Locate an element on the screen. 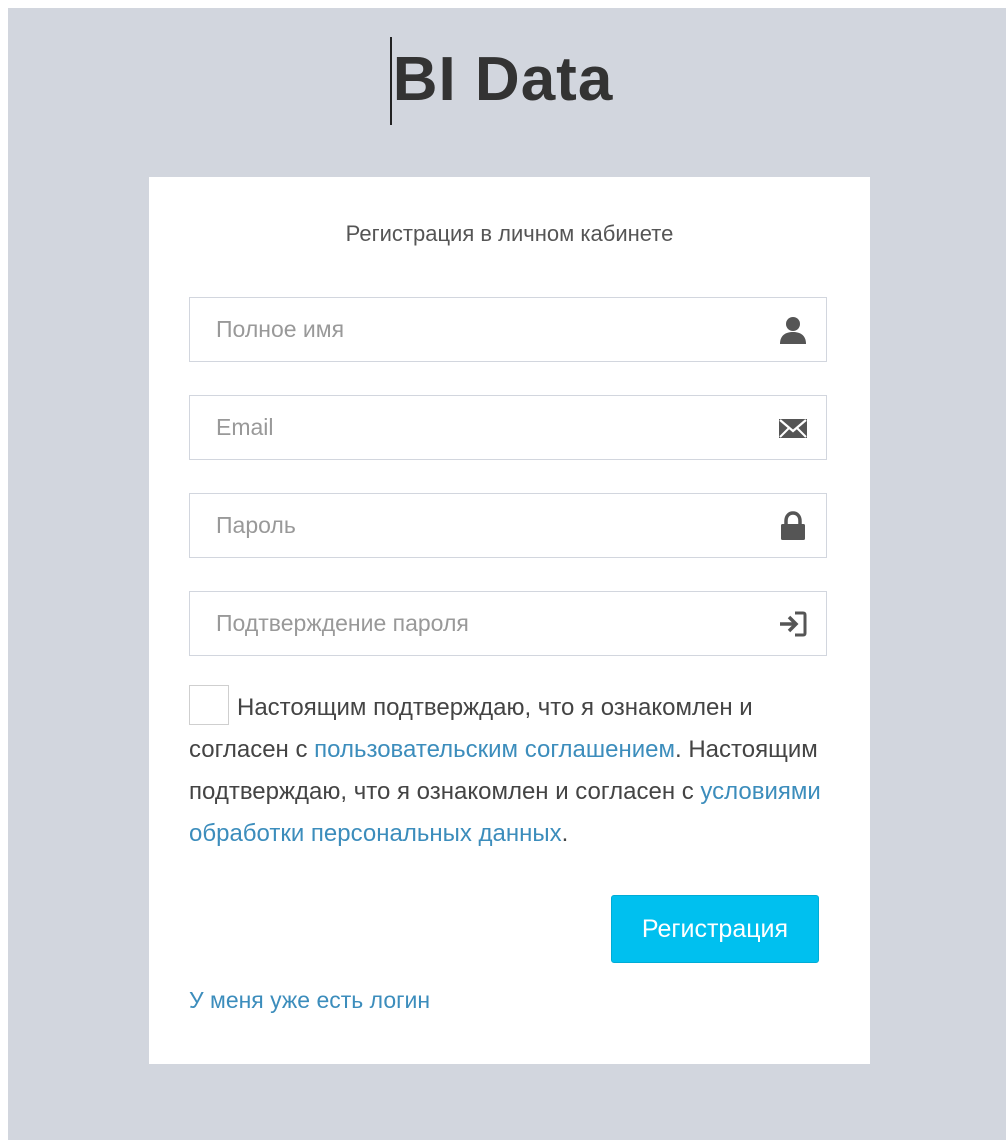  email-input is located at coordinates (508, 427).